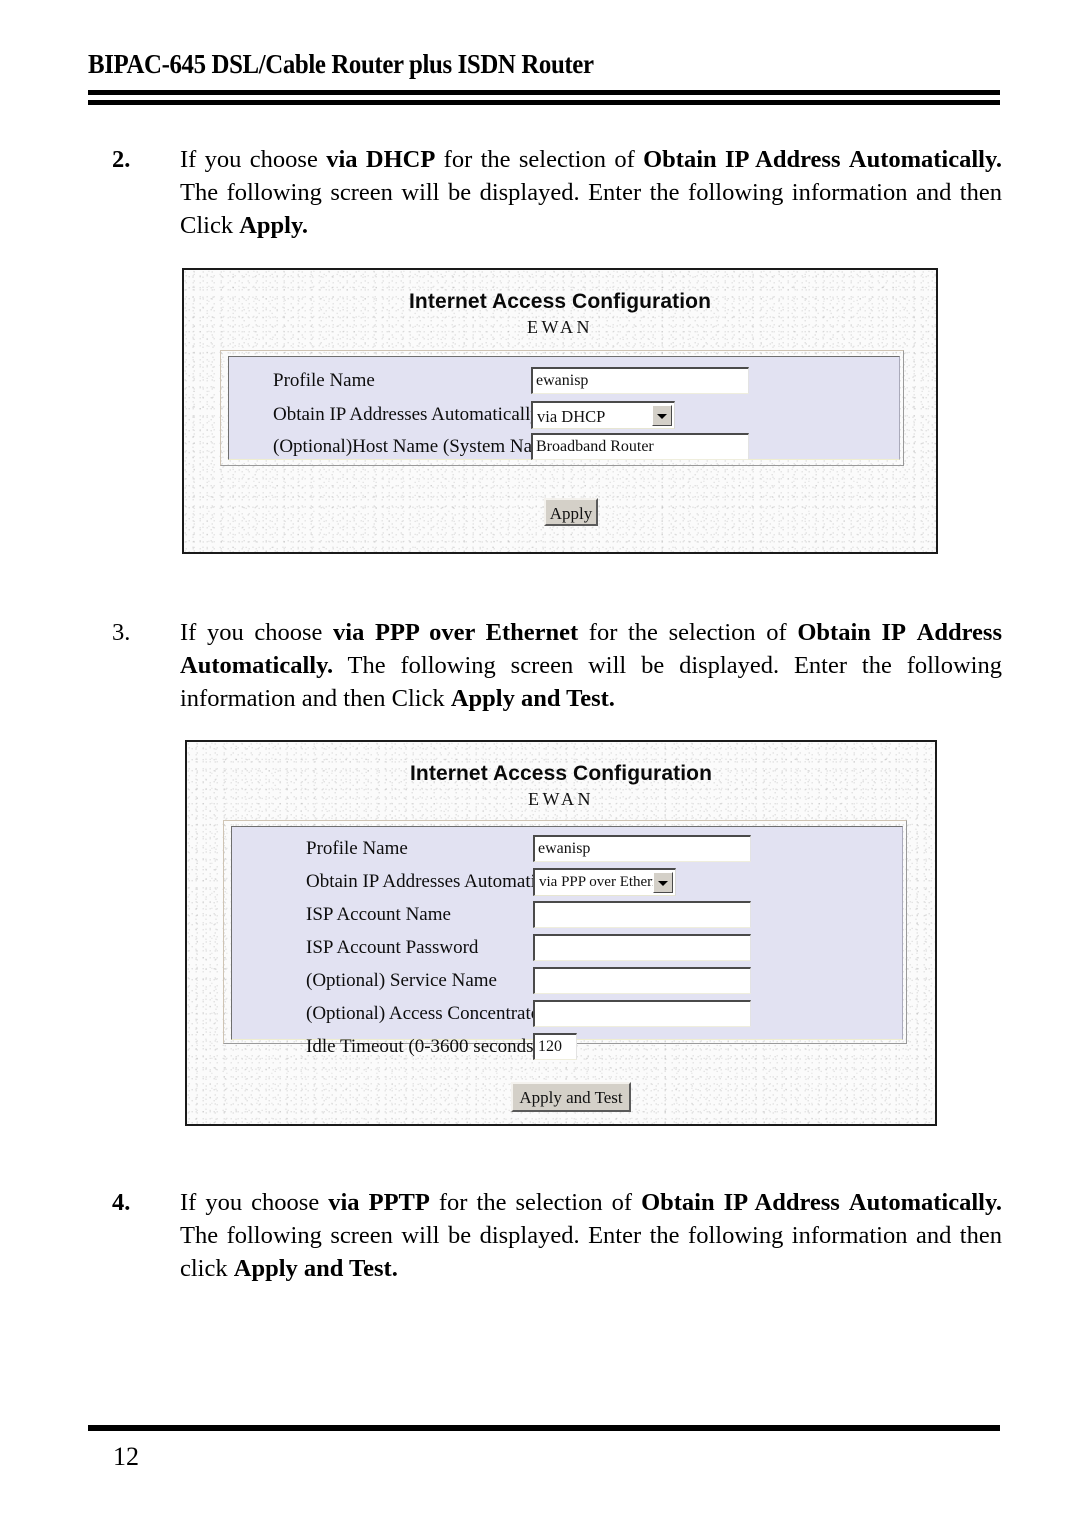 The width and height of the screenshot is (1080, 1528). Describe the element at coordinates (423, 1046) in the screenshot. I see `pppoe-idle-timeout-label: Idle Timeout (0-3600 seconds)` at that location.